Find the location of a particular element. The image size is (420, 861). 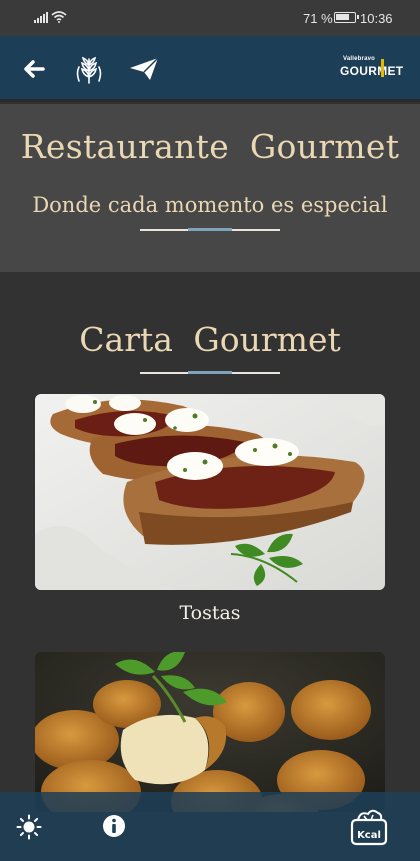

top-app-bar: Vallebravo GOURMET is located at coordinates (210, 69).